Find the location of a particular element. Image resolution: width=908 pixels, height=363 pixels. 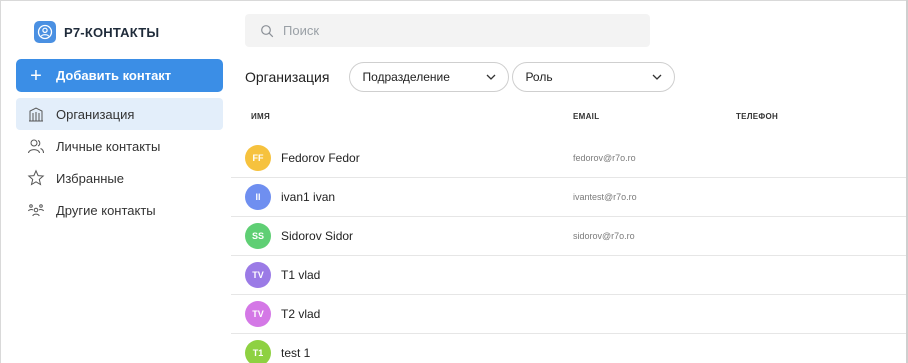

department-select: Подразделение is located at coordinates (429, 77).